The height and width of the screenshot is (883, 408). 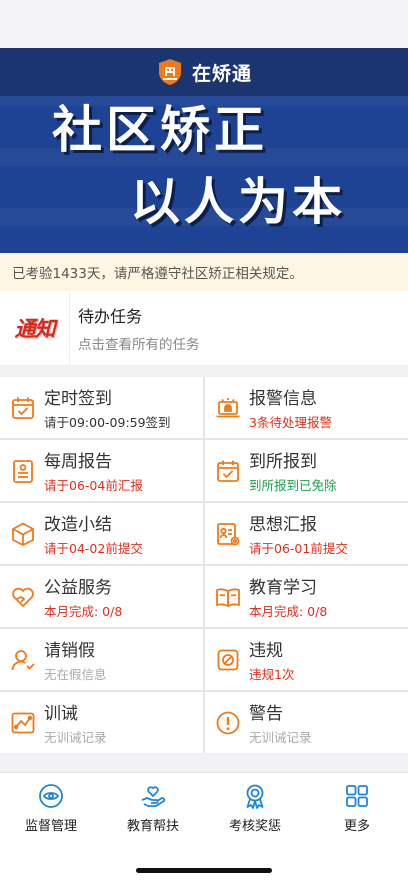 What do you see at coordinates (356, 826) in the screenshot?
I see `tab-label: 更多` at bounding box center [356, 826].